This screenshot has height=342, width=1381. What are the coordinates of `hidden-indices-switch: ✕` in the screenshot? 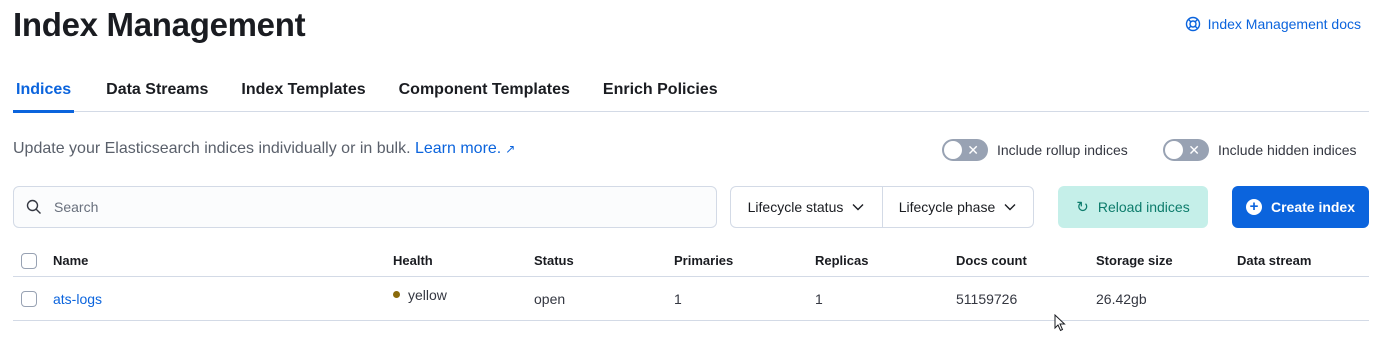 It's located at (1186, 150).